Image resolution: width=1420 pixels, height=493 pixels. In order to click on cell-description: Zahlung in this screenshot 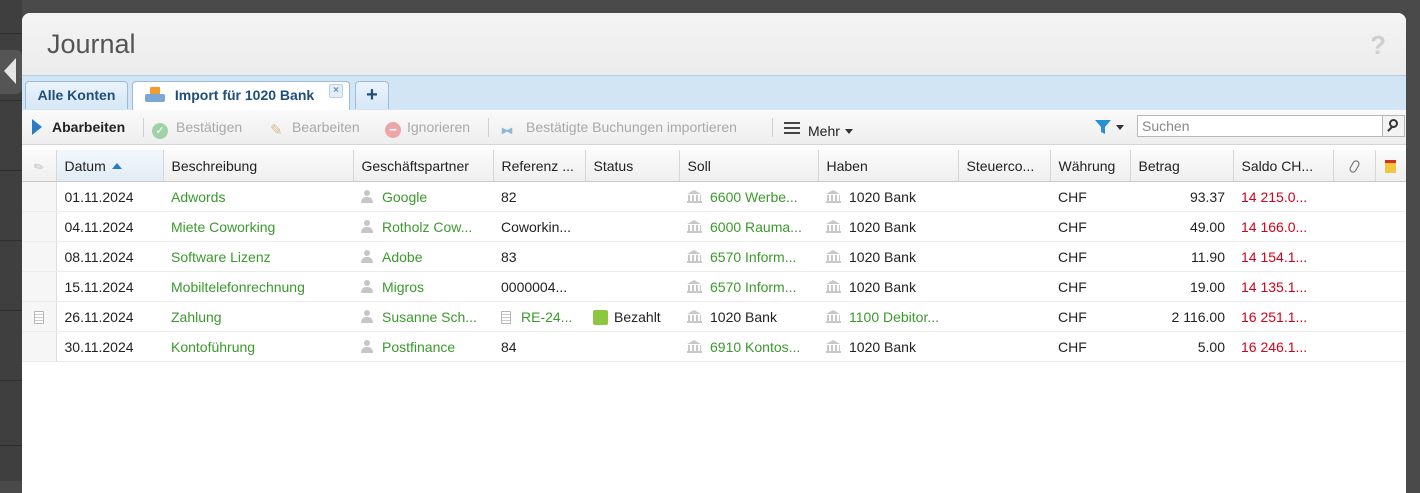, I will do `click(258, 316)`.